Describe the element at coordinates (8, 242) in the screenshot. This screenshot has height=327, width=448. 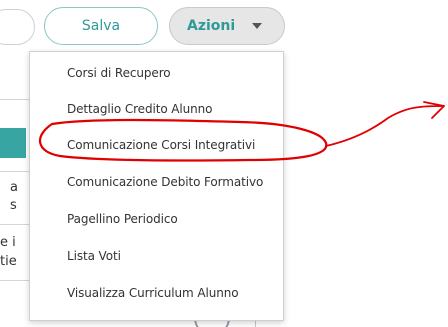
I see `truncated-text: e i` at that location.